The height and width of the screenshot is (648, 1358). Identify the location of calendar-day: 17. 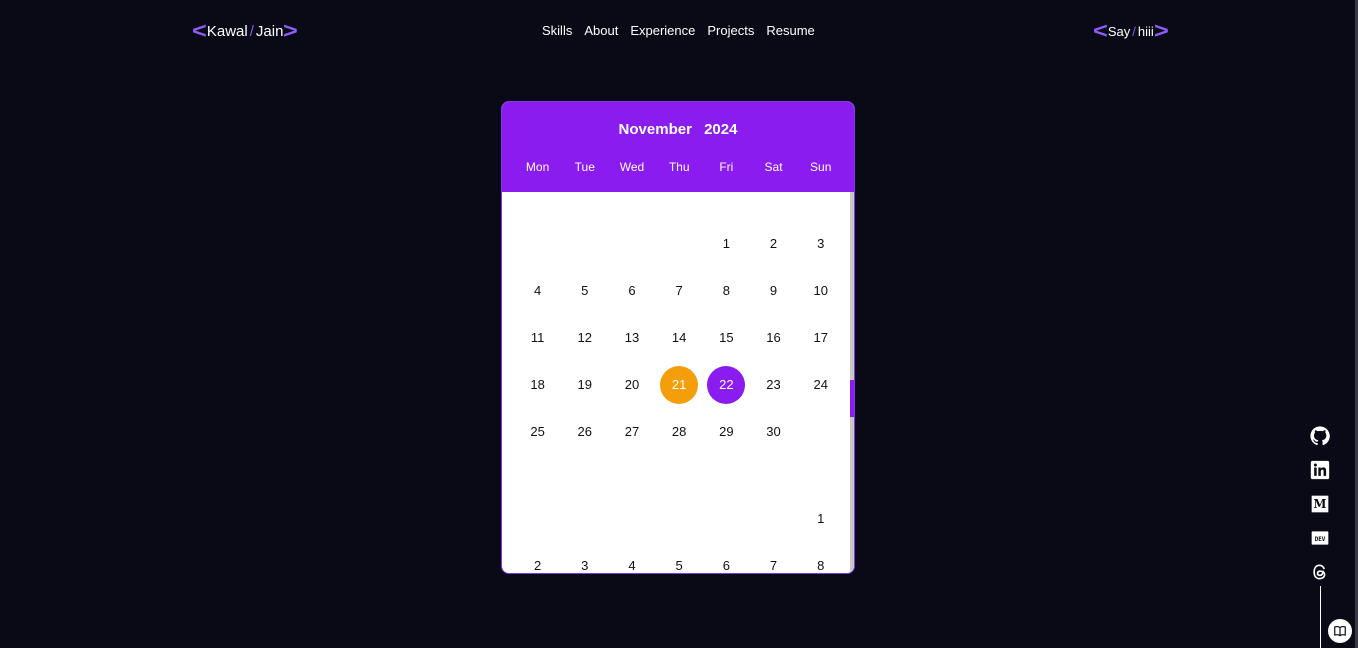
(820, 337).